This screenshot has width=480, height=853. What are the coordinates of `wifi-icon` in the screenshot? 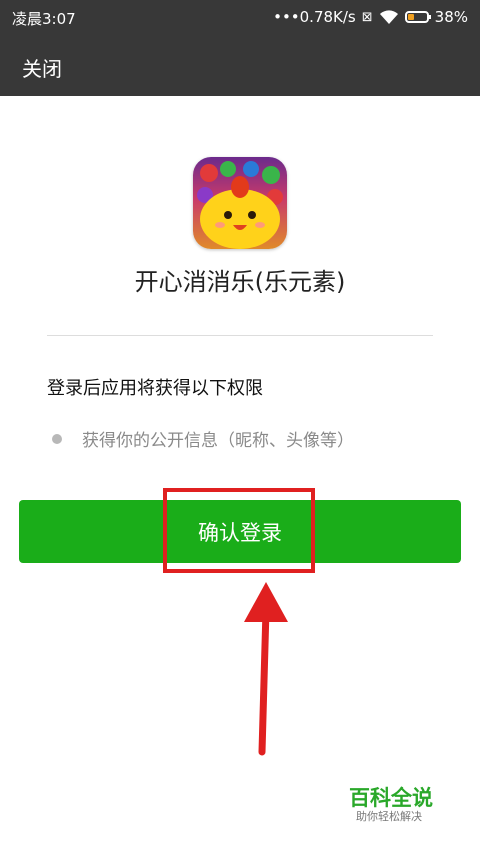 It's located at (388, 17).